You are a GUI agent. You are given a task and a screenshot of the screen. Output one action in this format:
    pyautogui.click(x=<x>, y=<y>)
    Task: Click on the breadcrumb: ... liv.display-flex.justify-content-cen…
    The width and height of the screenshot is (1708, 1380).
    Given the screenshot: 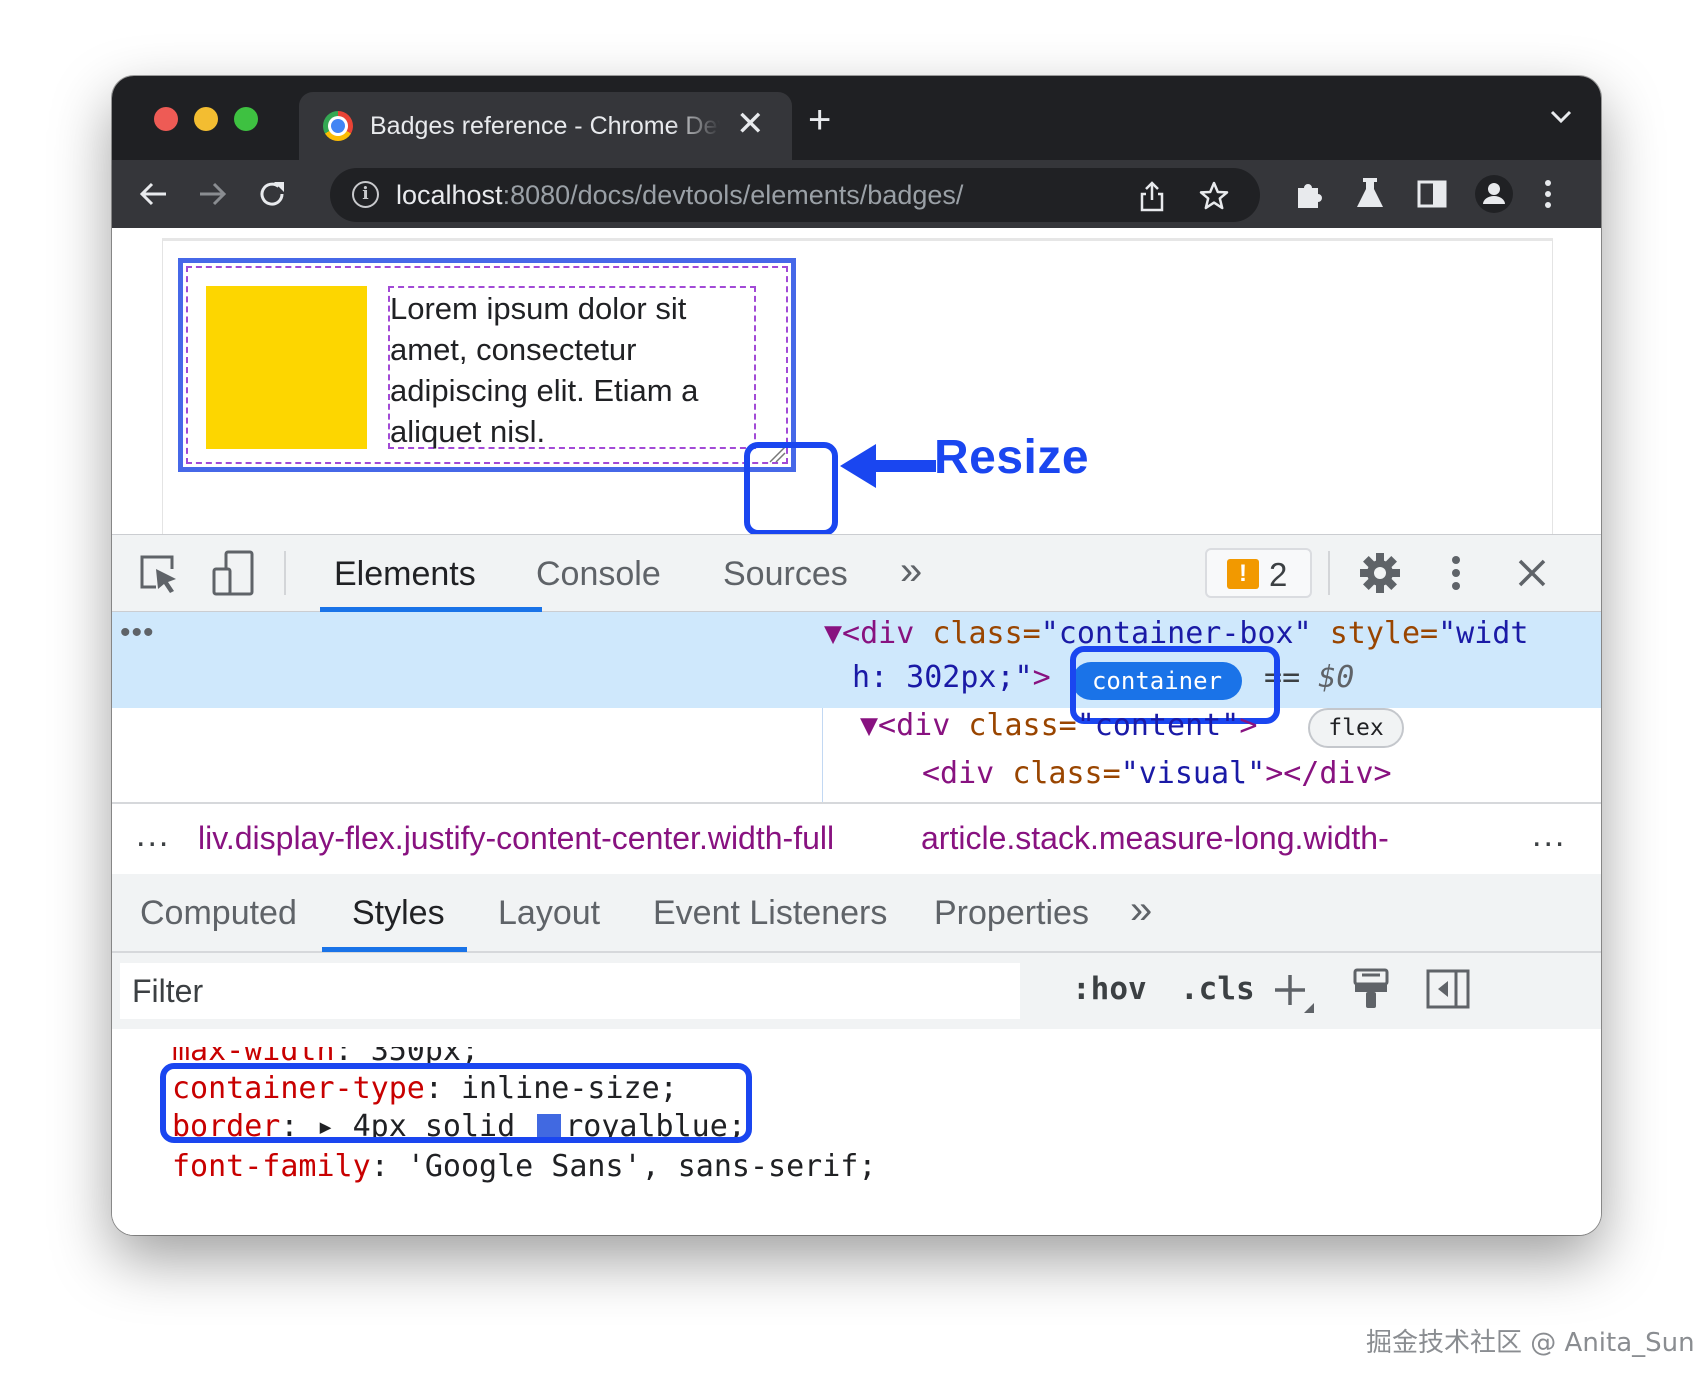 What is the action you would take?
    pyautogui.click(x=856, y=839)
    